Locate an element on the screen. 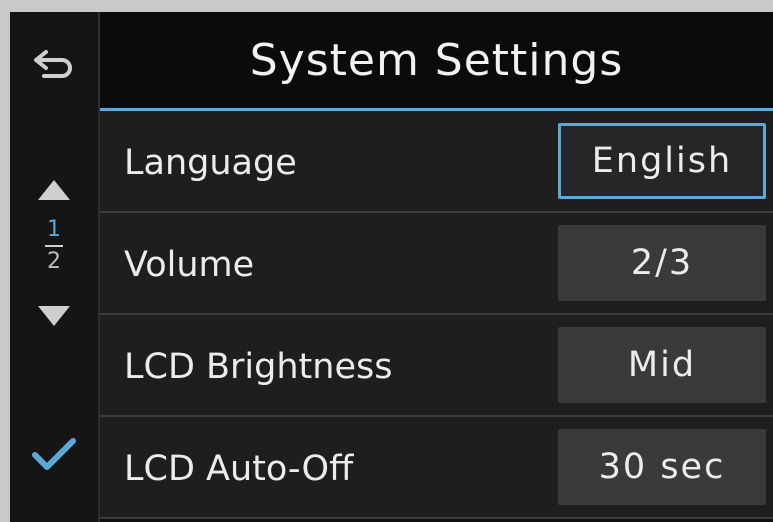  setting-label: LCD Auto-Off is located at coordinates (239, 469).